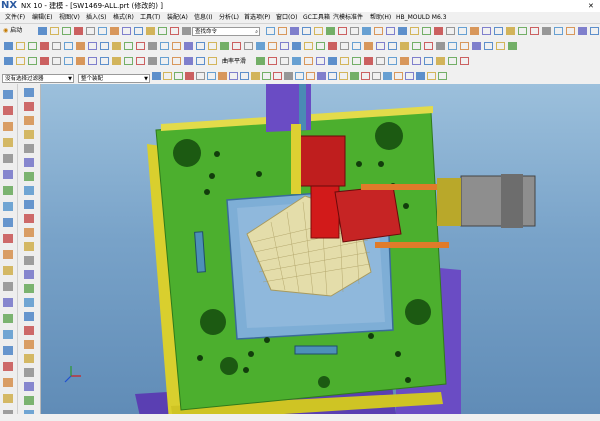 The width and height of the screenshot is (600, 421). What do you see at coordinates (114, 78) in the screenshot?
I see `assembly-scope-select: 整个装配 ▼` at bounding box center [114, 78].